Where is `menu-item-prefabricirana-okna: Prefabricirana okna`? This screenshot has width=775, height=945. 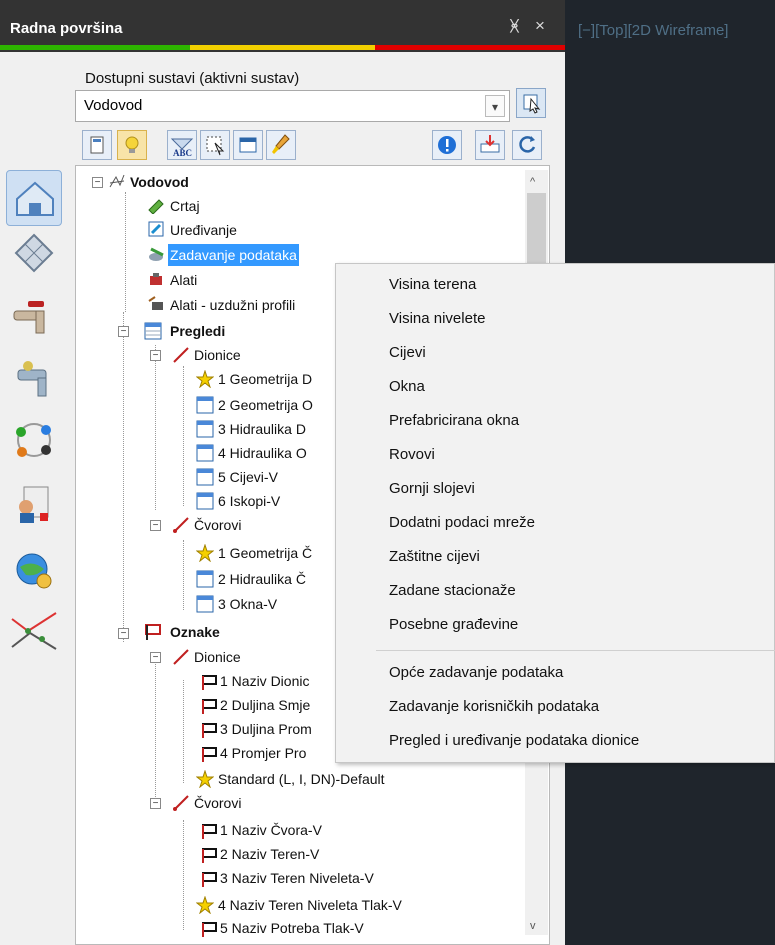 menu-item-prefabricirana-okna: Prefabricirana okna is located at coordinates (454, 420).